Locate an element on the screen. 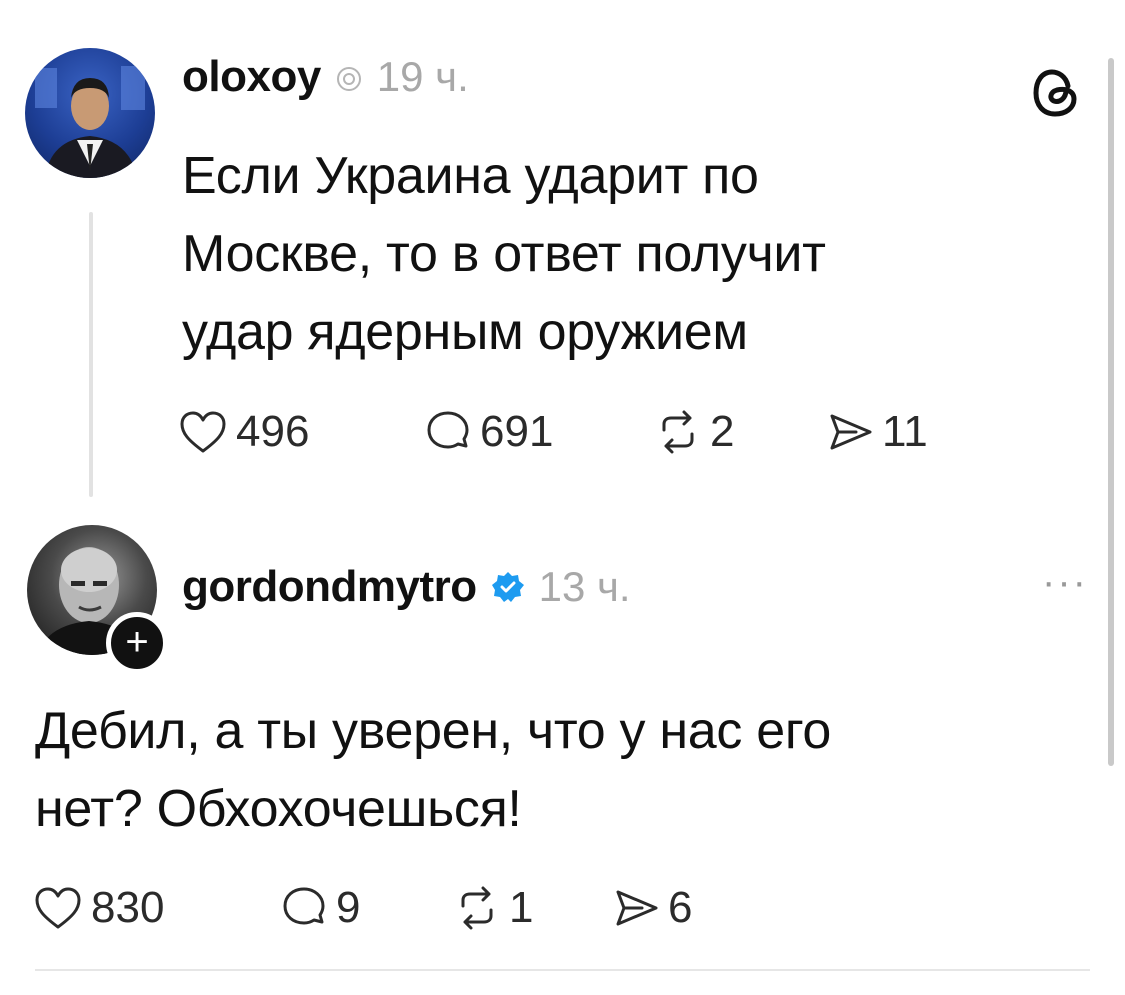 The height and width of the screenshot is (995, 1125). repost-count: 1 is located at coordinates (521, 907).